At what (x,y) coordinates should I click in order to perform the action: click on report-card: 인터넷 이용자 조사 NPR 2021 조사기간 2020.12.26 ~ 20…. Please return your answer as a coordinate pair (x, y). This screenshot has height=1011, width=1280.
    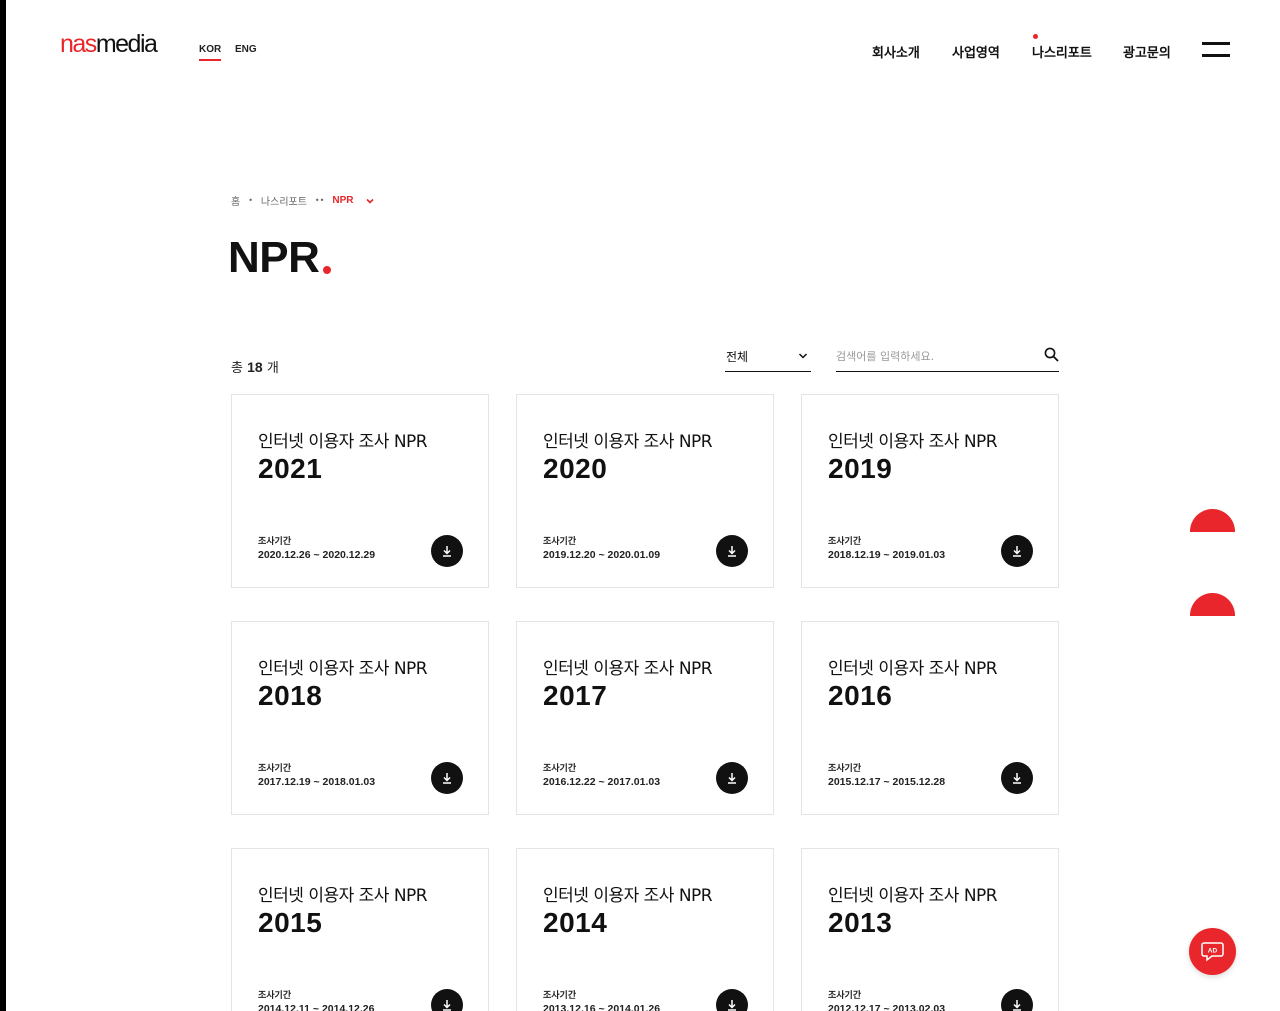
    Looking at the image, I should click on (360, 491).